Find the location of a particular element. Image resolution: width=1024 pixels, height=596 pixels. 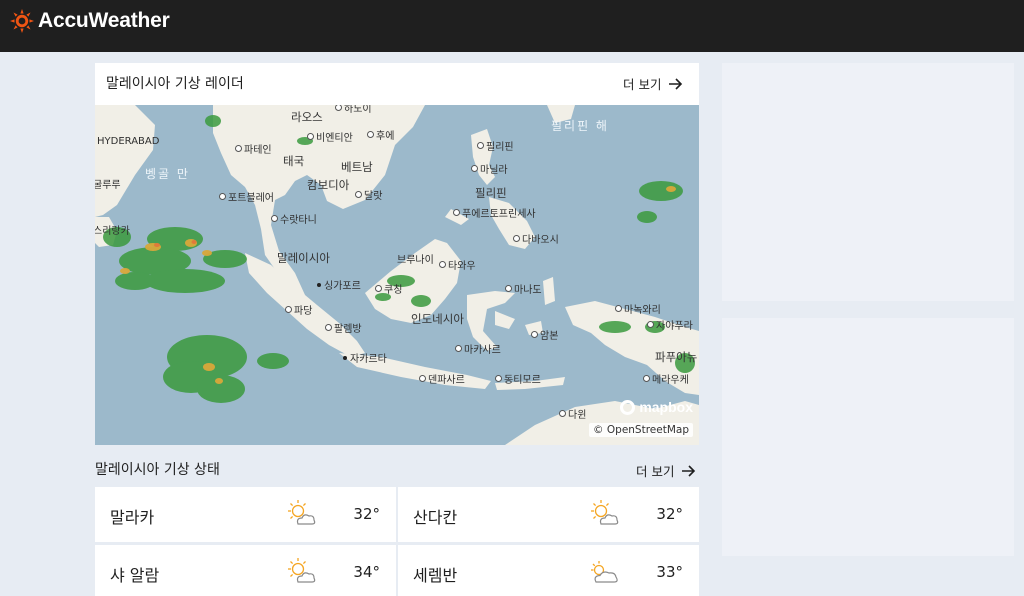

city-temperature: 33° is located at coordinates (669, 572).